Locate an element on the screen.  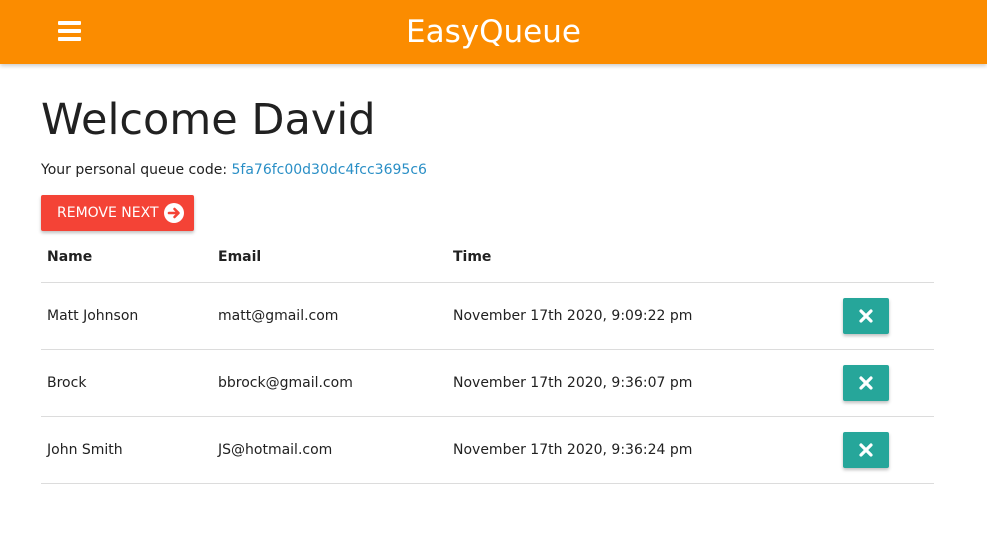
queue-code-label: Your personal queue code: is located at coordinates (134, 170).